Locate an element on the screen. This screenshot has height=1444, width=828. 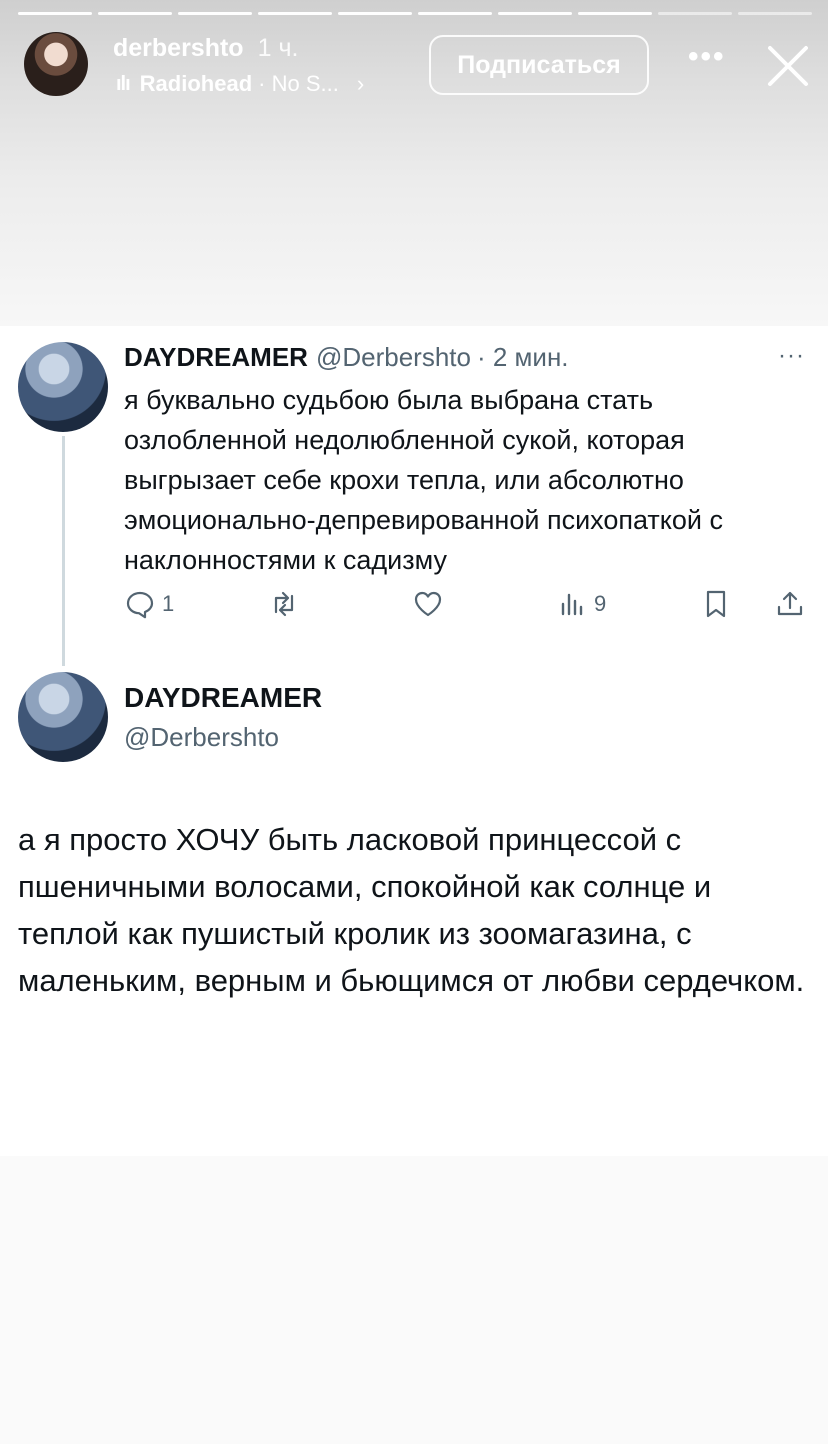
tweet1-more-icon: ··· is located at coordinates (791, 356).